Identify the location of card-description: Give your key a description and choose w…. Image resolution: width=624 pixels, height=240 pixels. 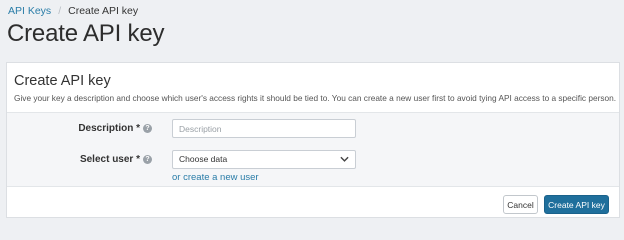
(315, 98).